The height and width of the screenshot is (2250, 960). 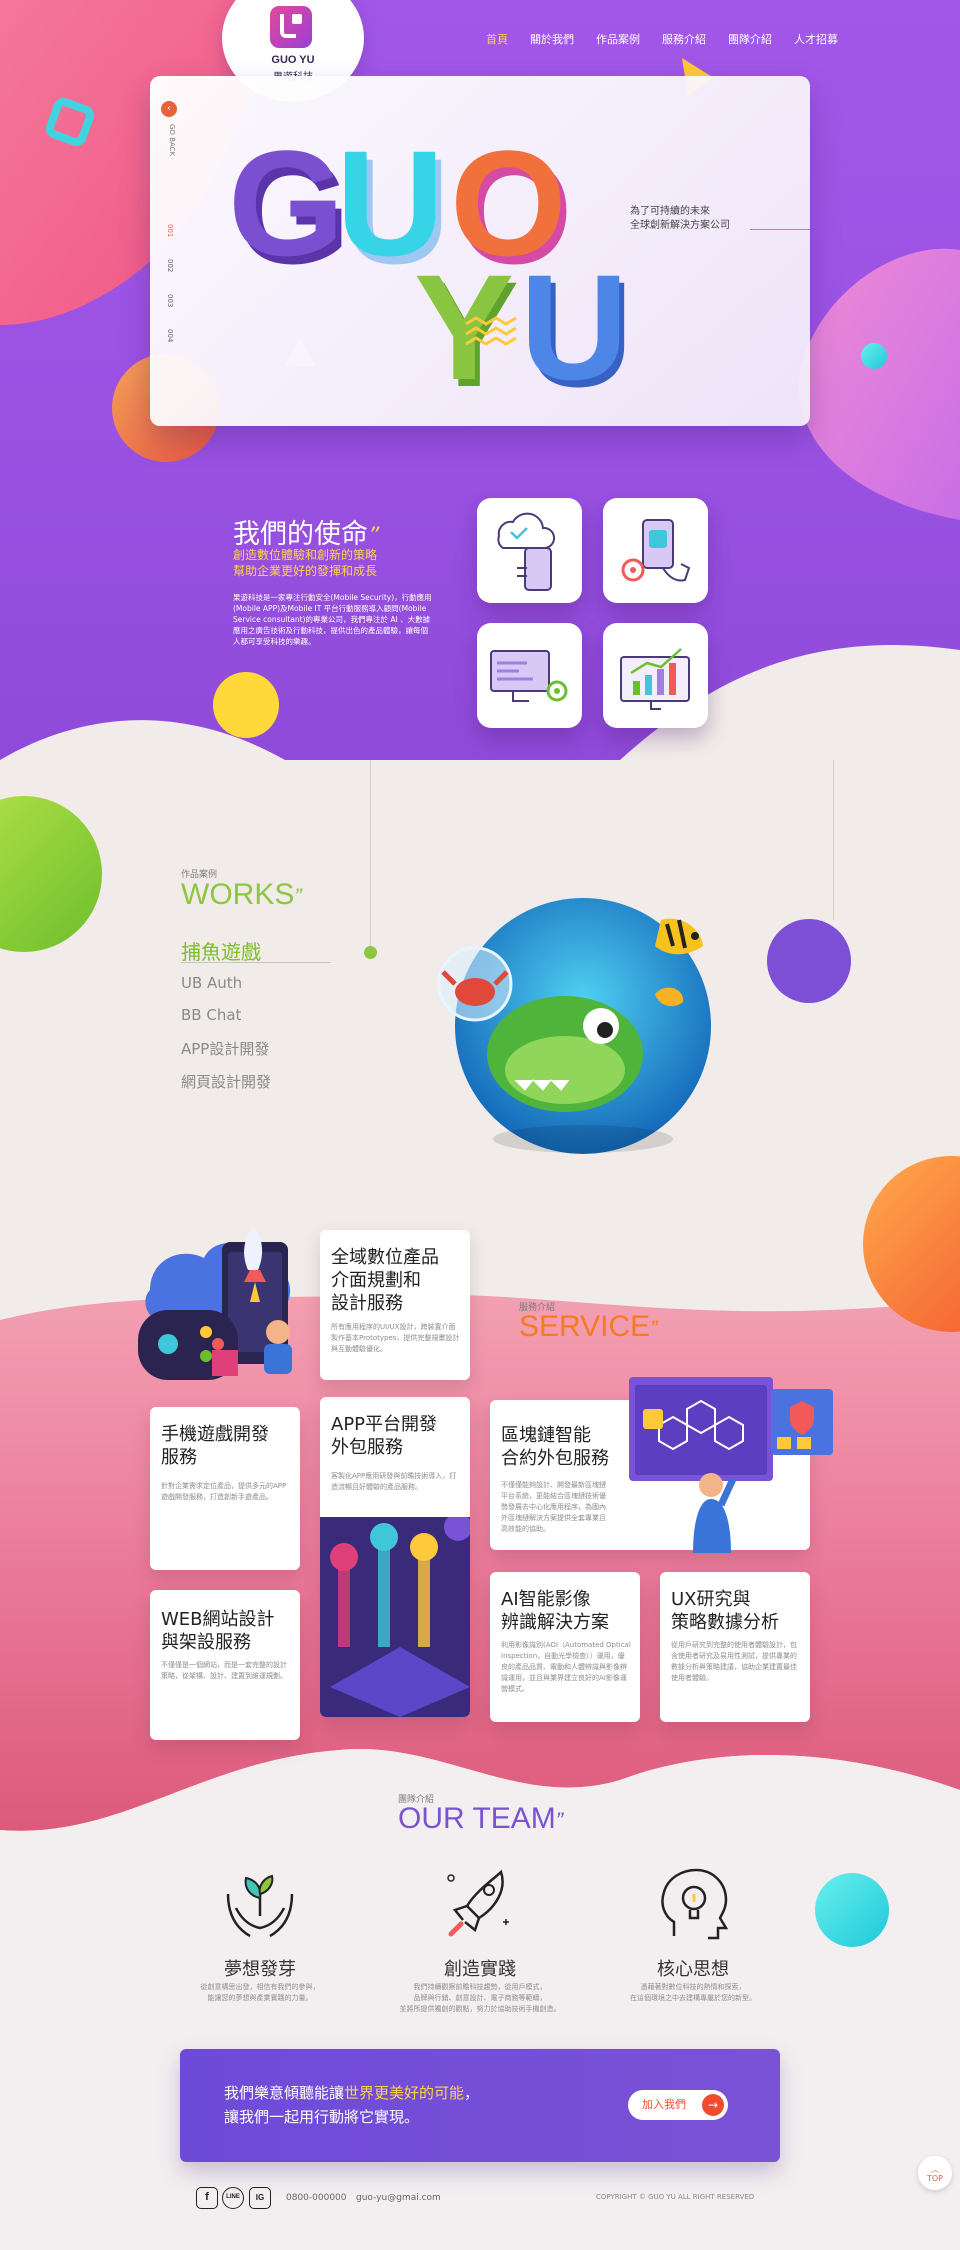 What do you see at coordinates (935, 2169) in the screenshot?
I see `chevron-up-icon: ︿` at bounding box center [935, 2169].